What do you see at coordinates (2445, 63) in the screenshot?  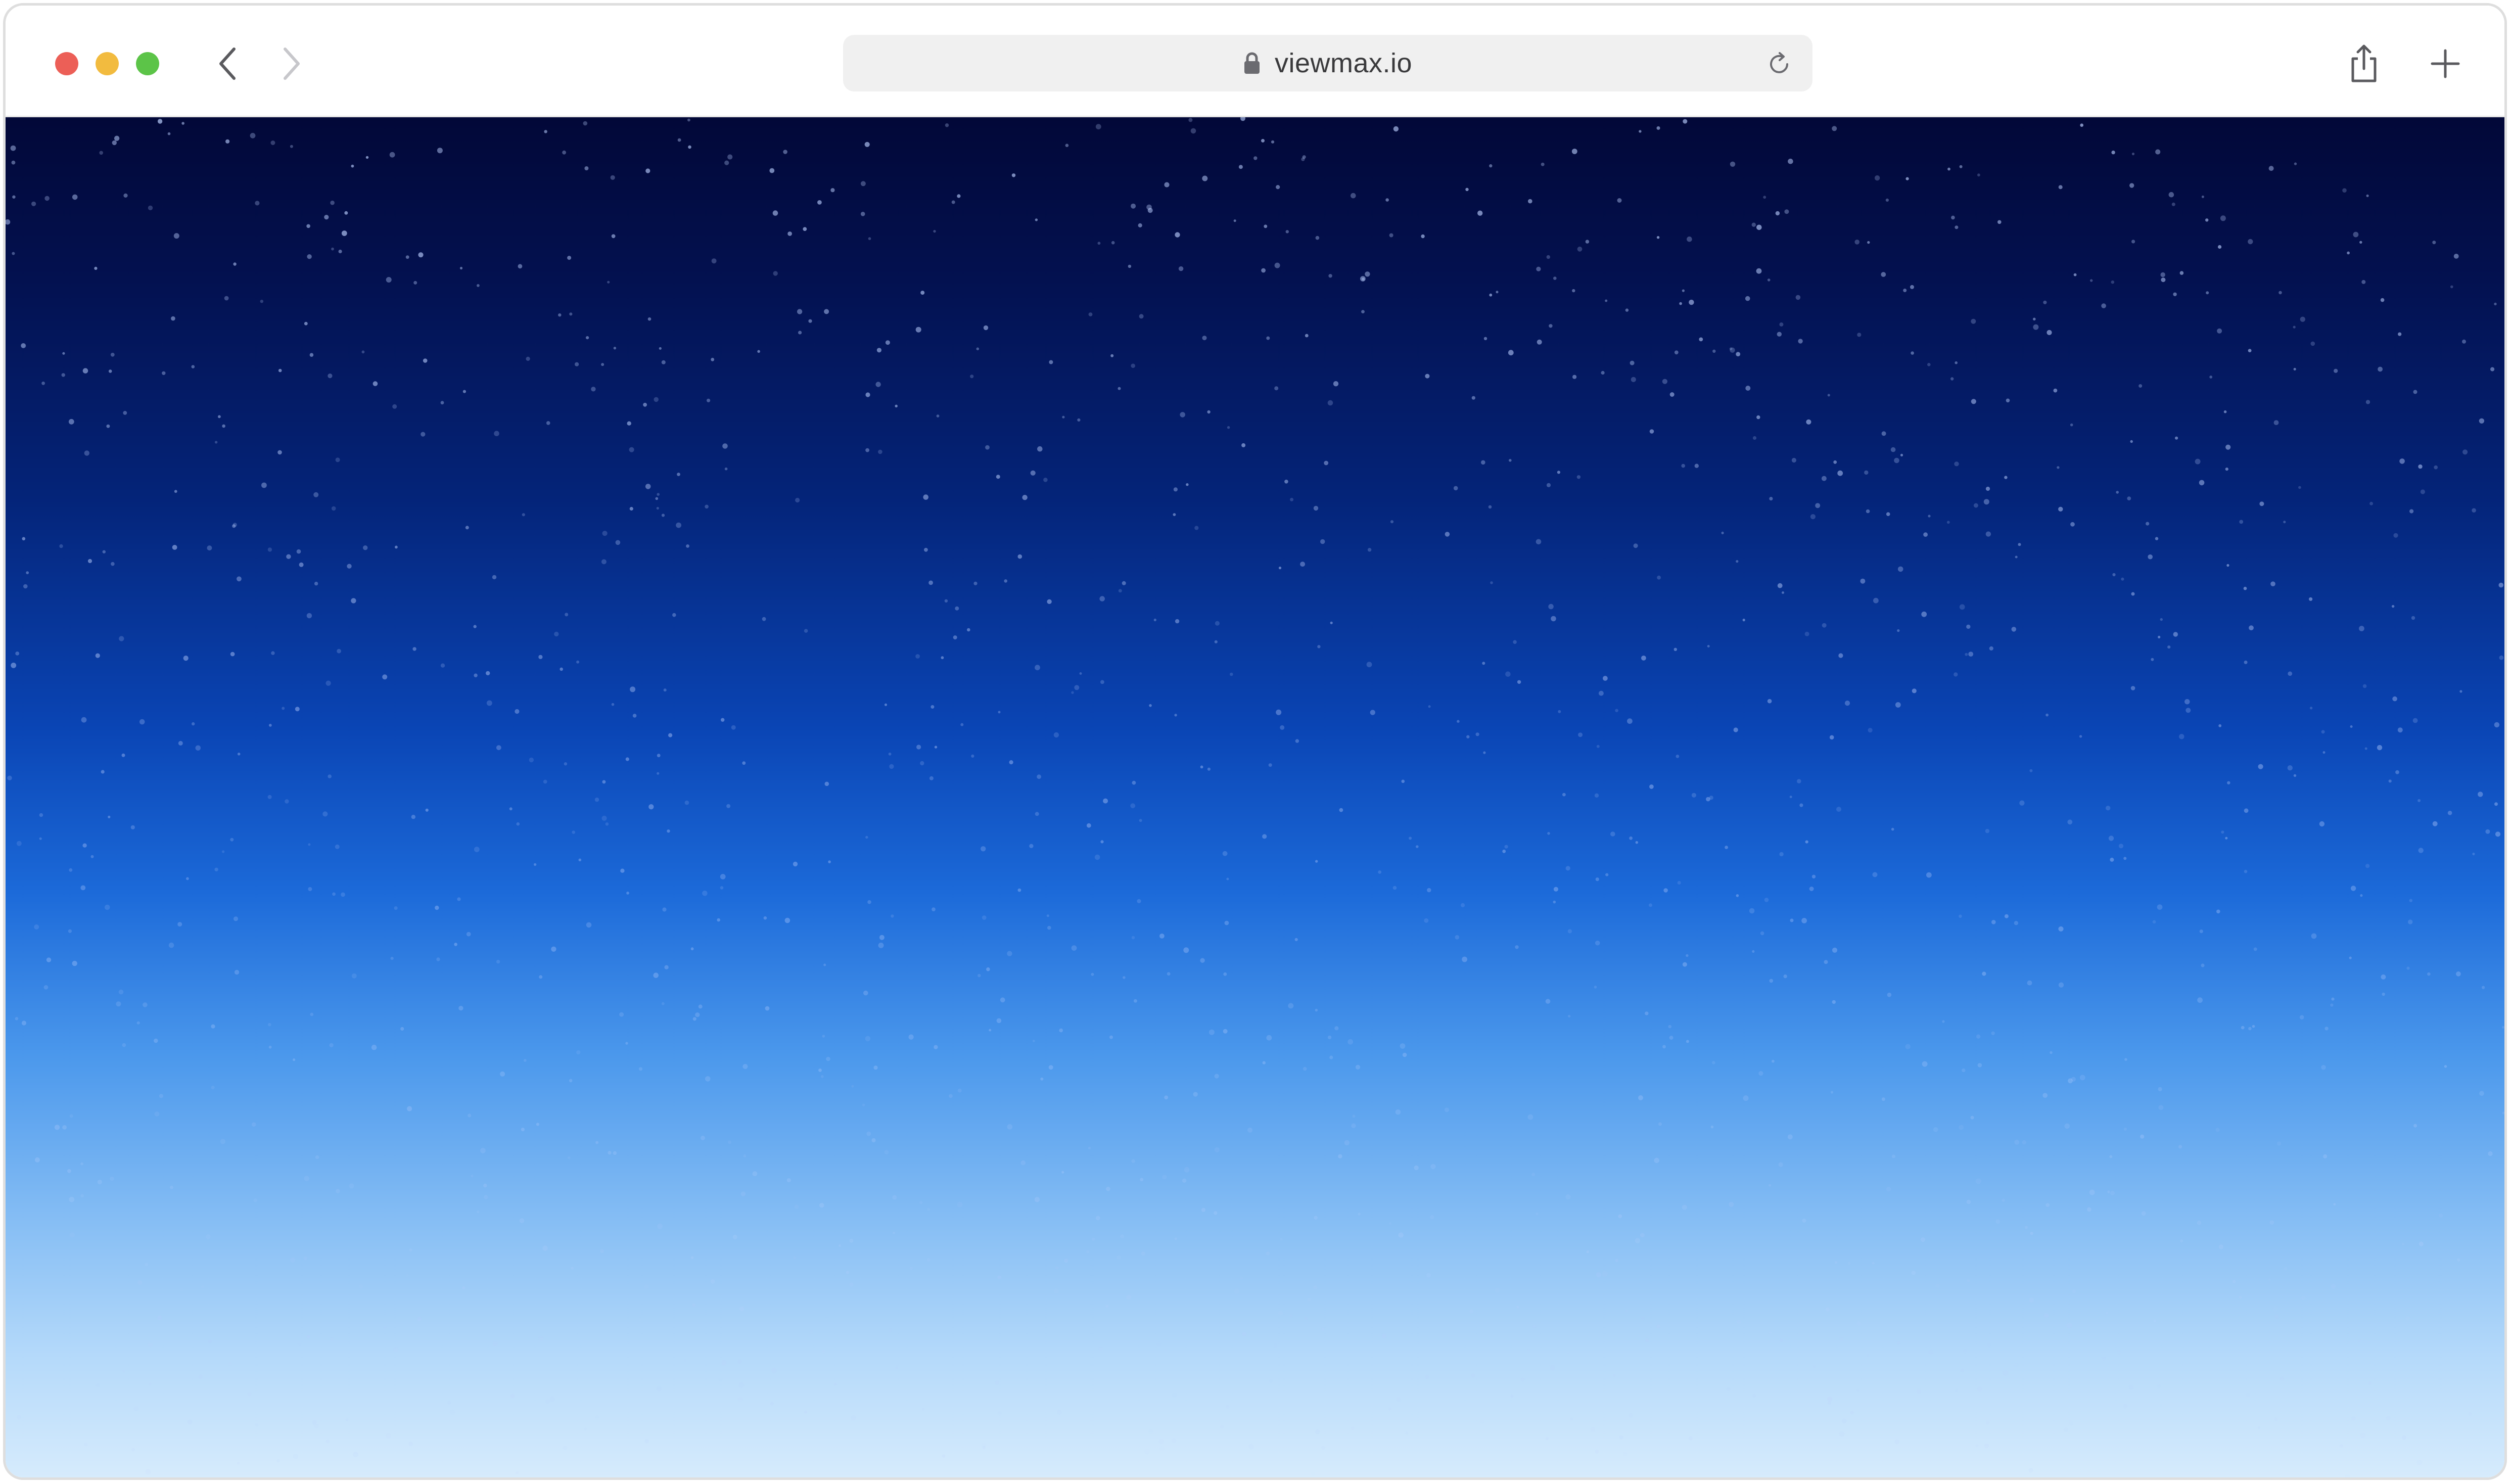 I see `new-tab-button` at bounding box center [2445, 63].